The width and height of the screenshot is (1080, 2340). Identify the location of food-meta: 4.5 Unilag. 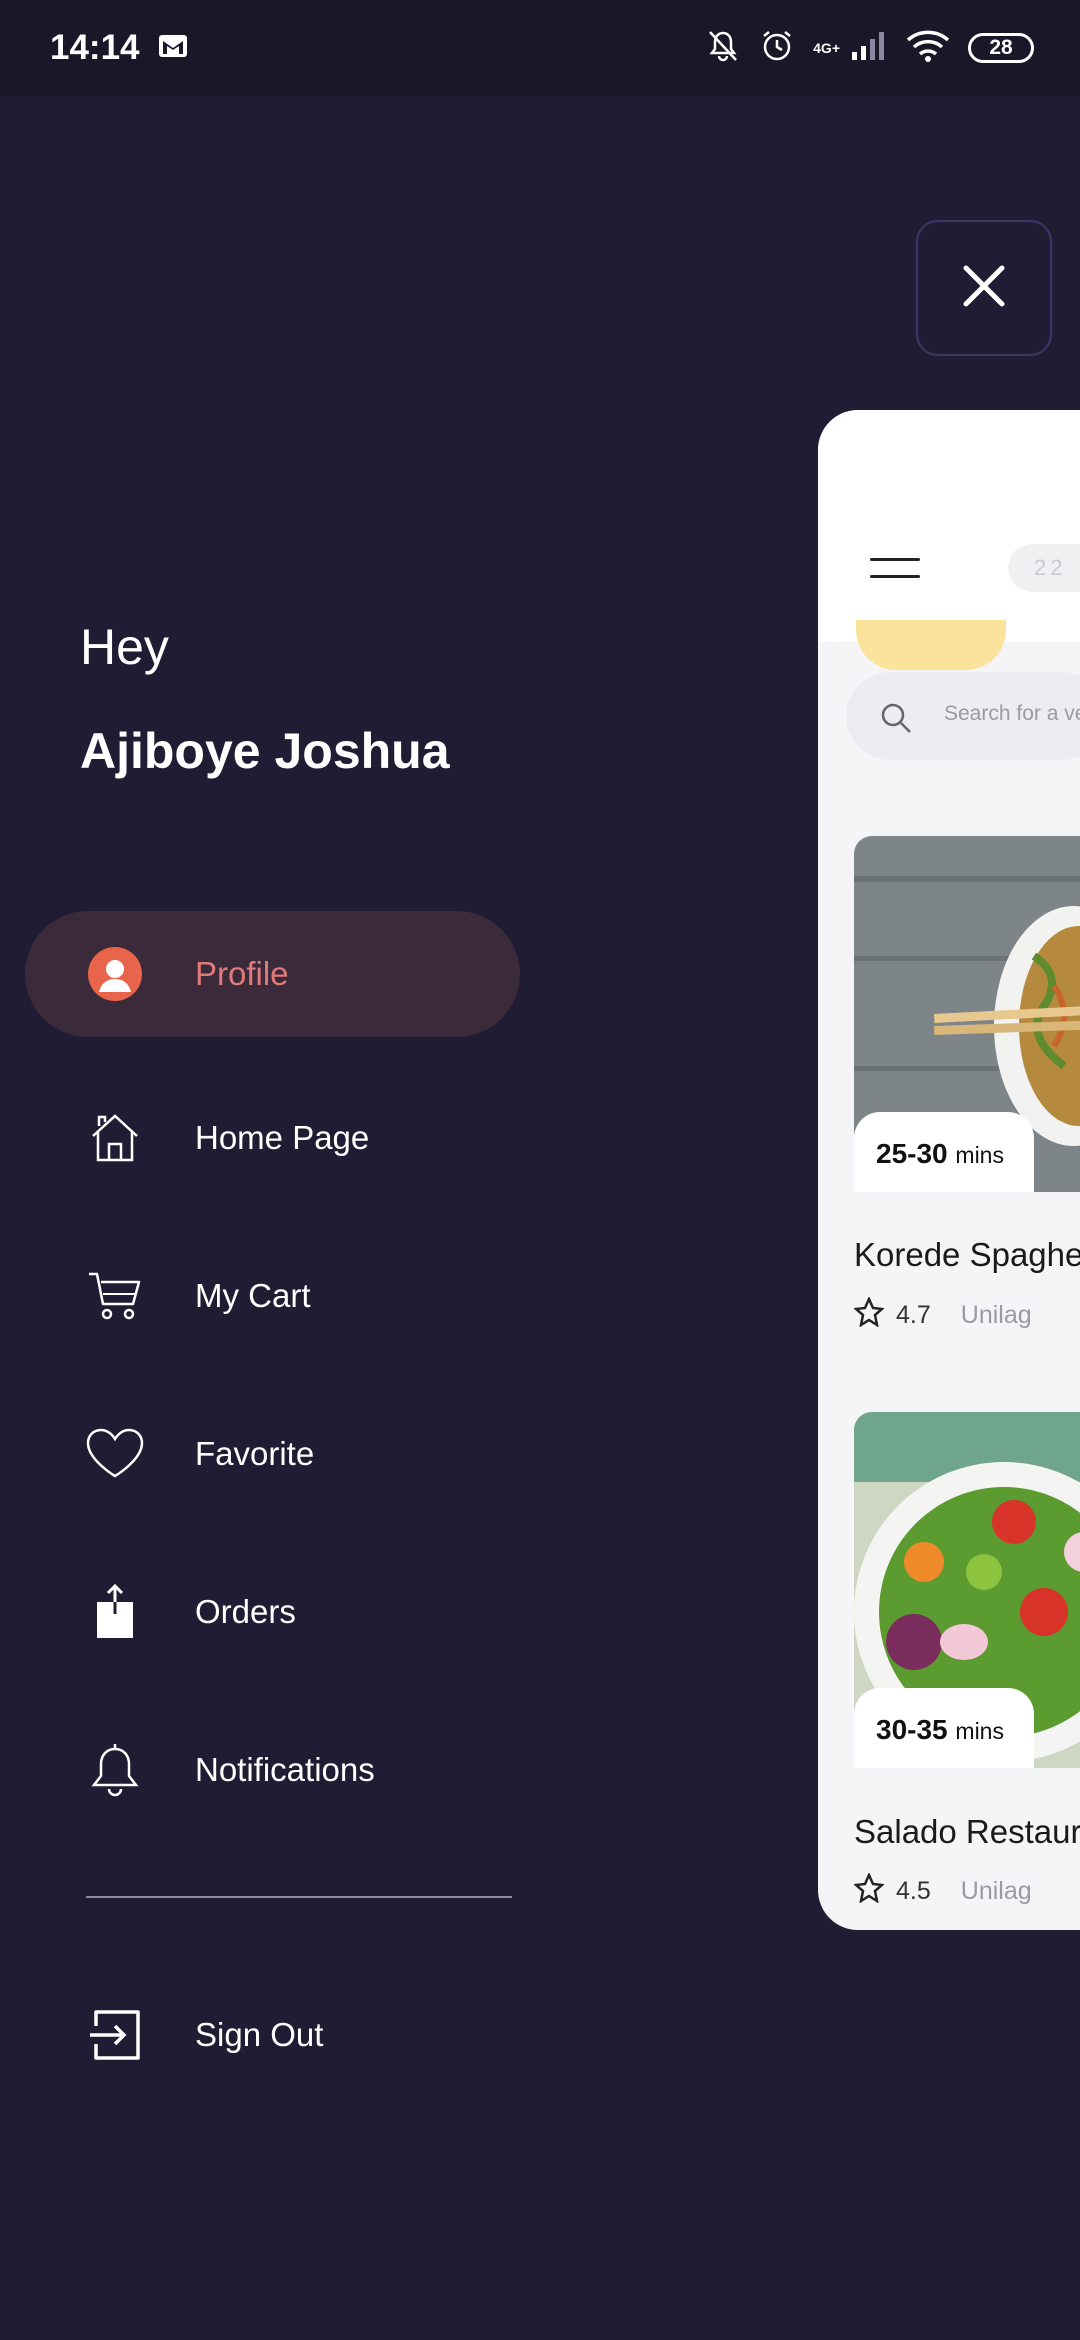
(942, 1890).